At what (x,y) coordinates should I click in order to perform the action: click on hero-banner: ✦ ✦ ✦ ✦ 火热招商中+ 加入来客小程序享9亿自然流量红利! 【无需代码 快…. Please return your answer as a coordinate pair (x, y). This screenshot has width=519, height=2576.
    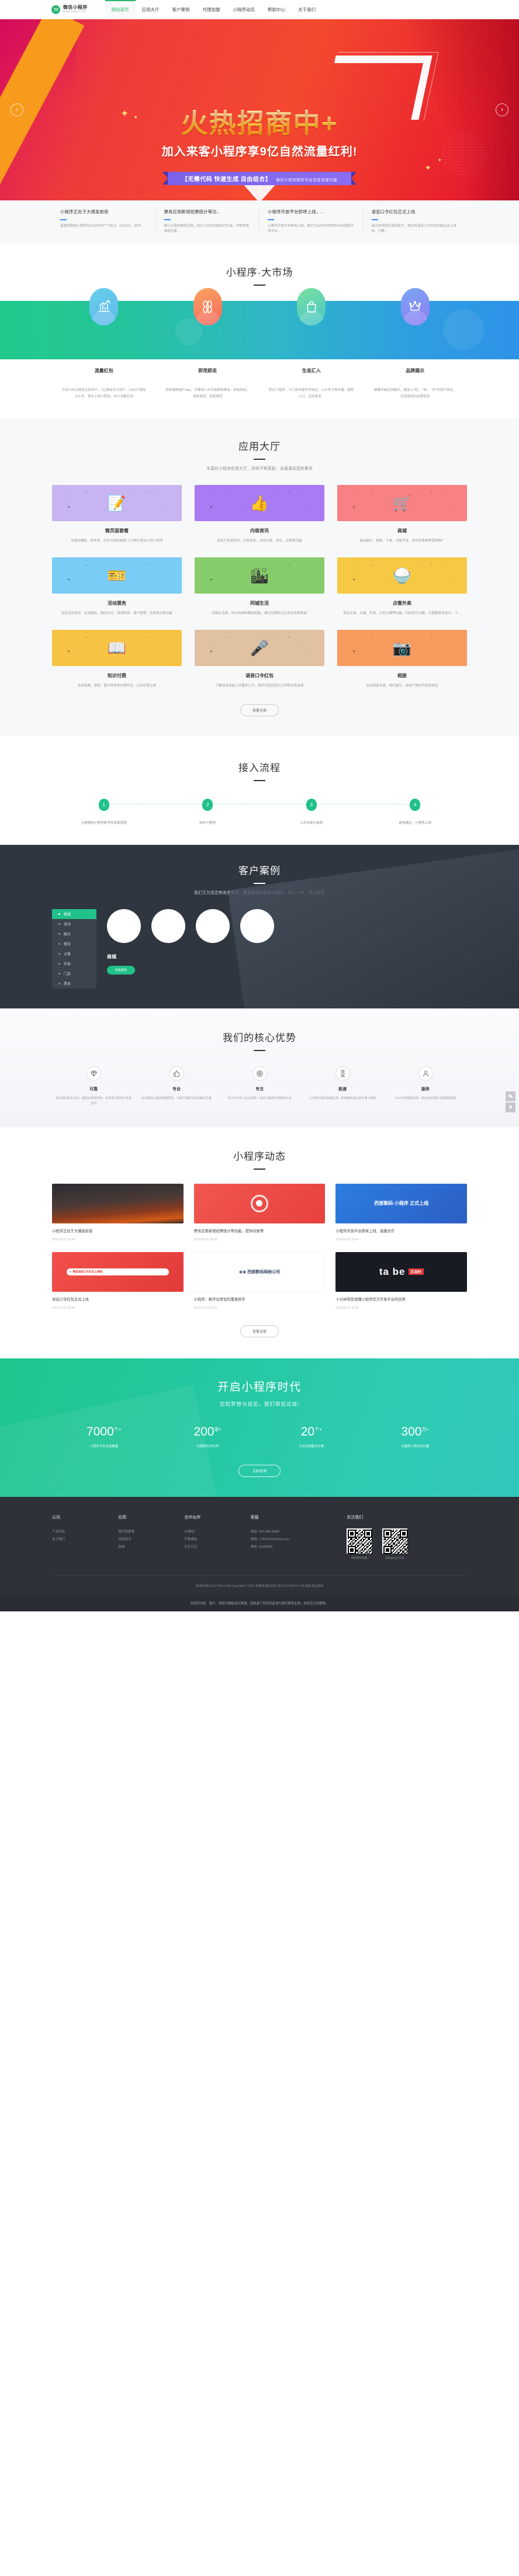
    Looking at the image, I should click on (259, 109).